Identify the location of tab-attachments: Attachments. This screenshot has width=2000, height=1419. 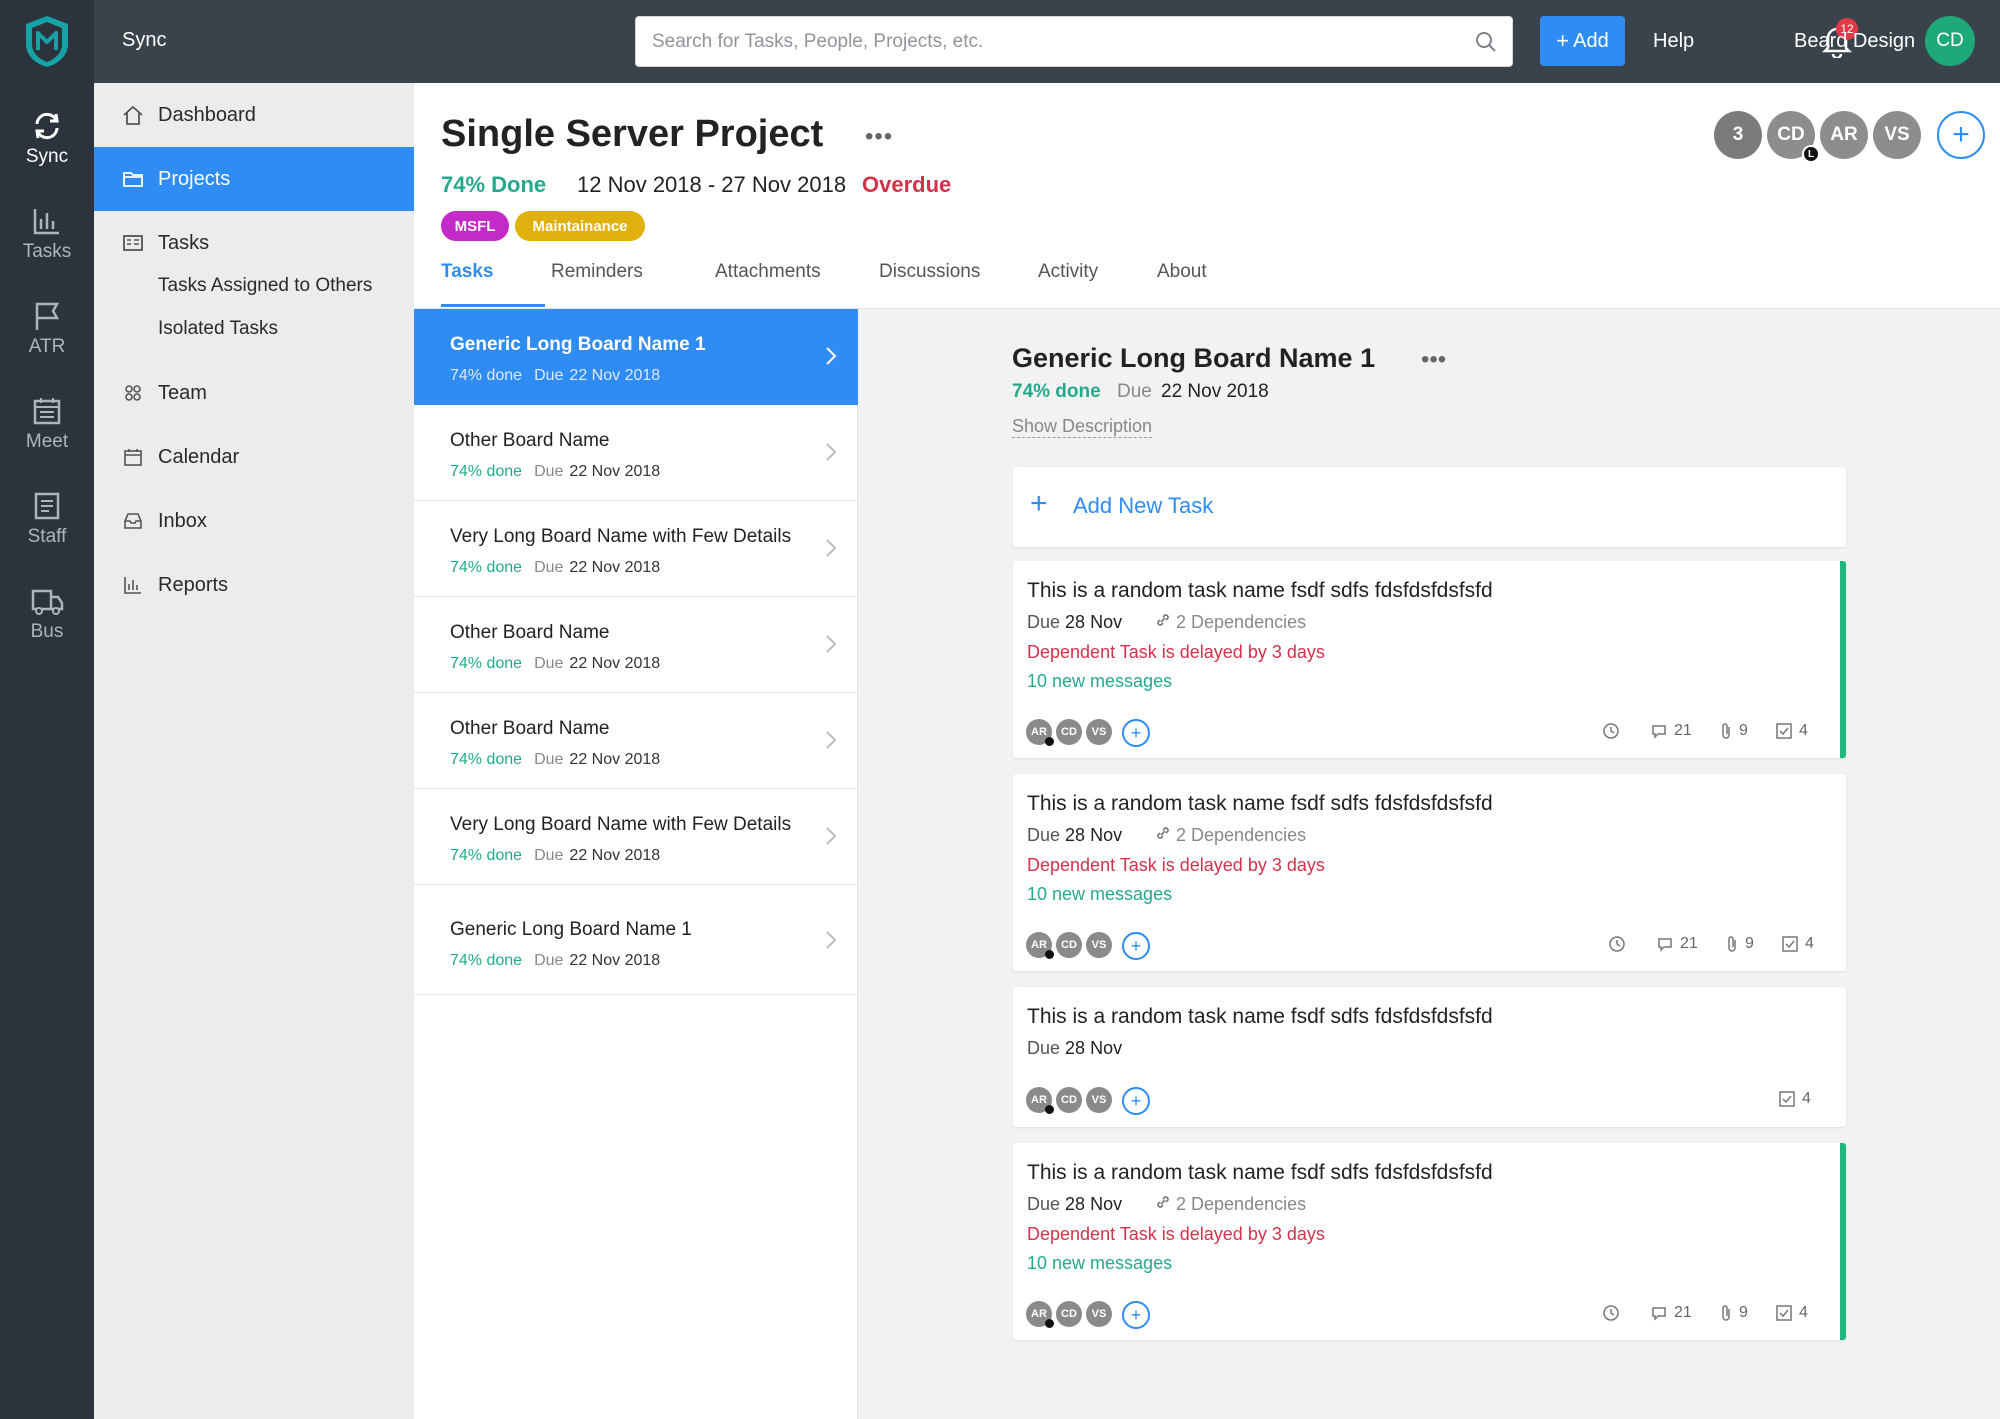
(768, 272).